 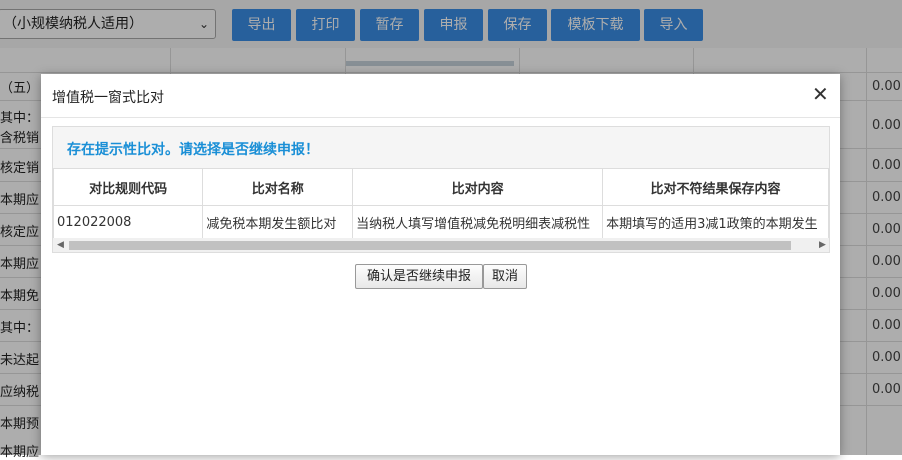 I want to click on confirm-continue-button: 确认是否继续申报, so click(x=419, y=276).